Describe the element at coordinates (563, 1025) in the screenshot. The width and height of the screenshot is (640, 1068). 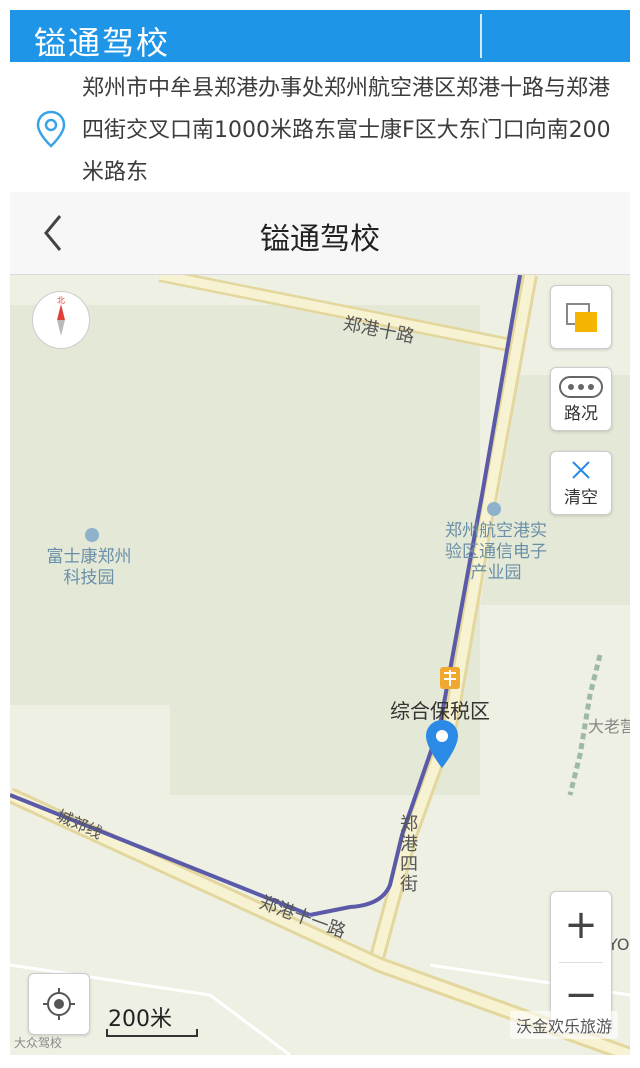
I see `watermark: 沃金欢乐旅游` at that location.